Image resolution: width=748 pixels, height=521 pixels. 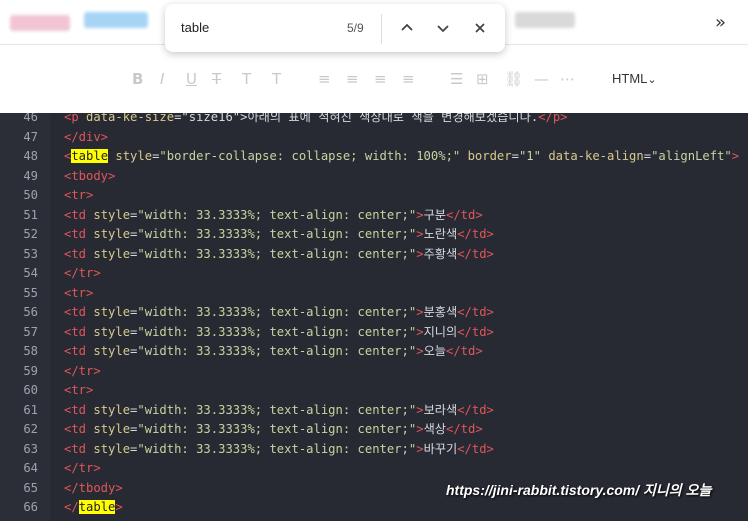 I want to click on text-color-icon: T, so click(x=246, y=79).